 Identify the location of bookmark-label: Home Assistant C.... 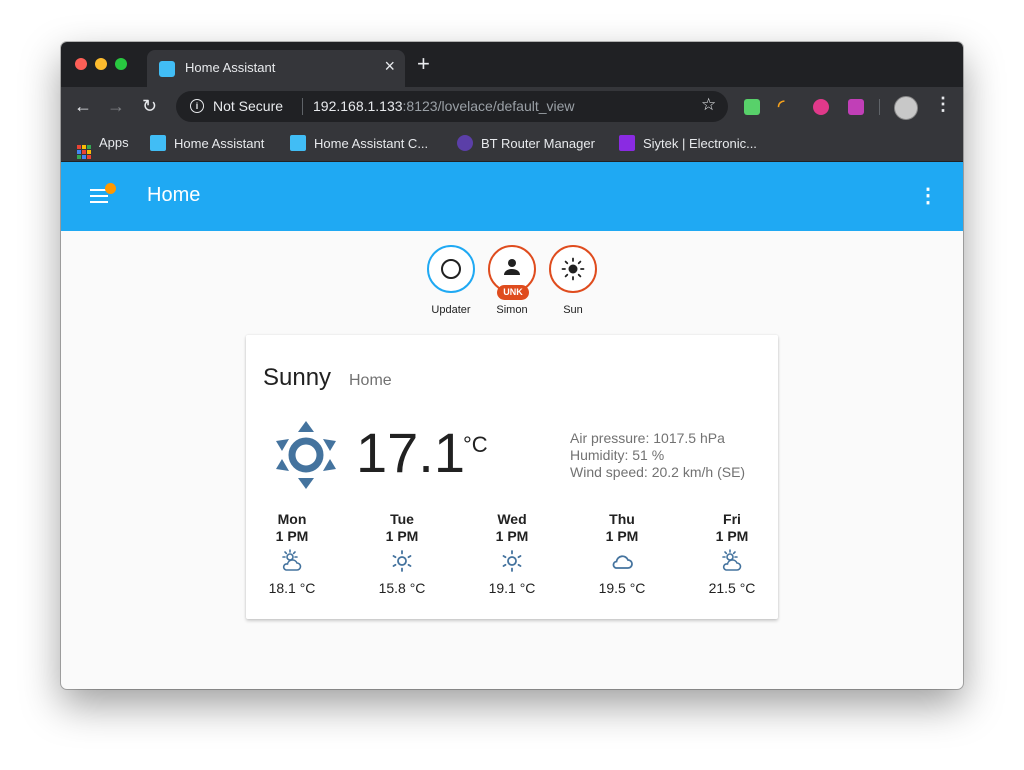
(371, 143).